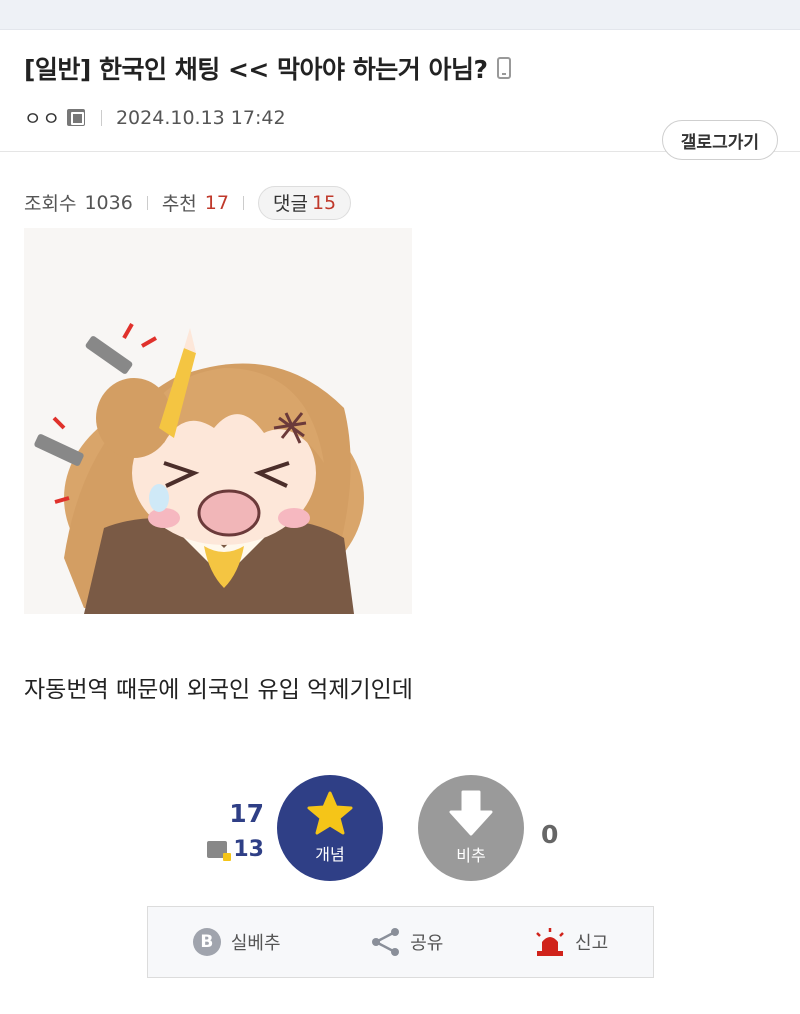 This screenshot has width=800, height=1014. Describe the element at coordinates (406, 942) in the screenshot. I see `share-button: 공유` at that location.